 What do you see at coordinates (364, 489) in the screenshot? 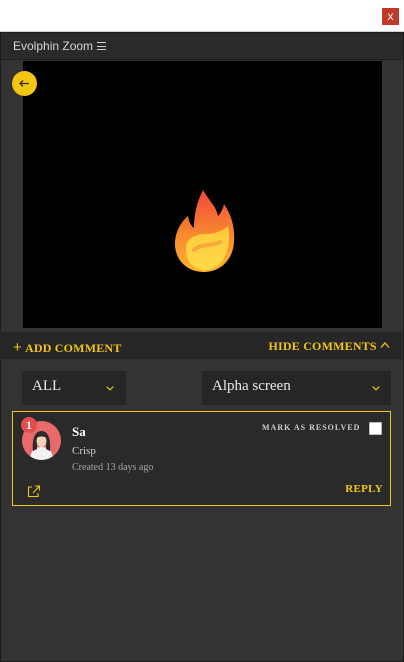
I see `reply-button: REPLY` at bounding box center [364, 489].